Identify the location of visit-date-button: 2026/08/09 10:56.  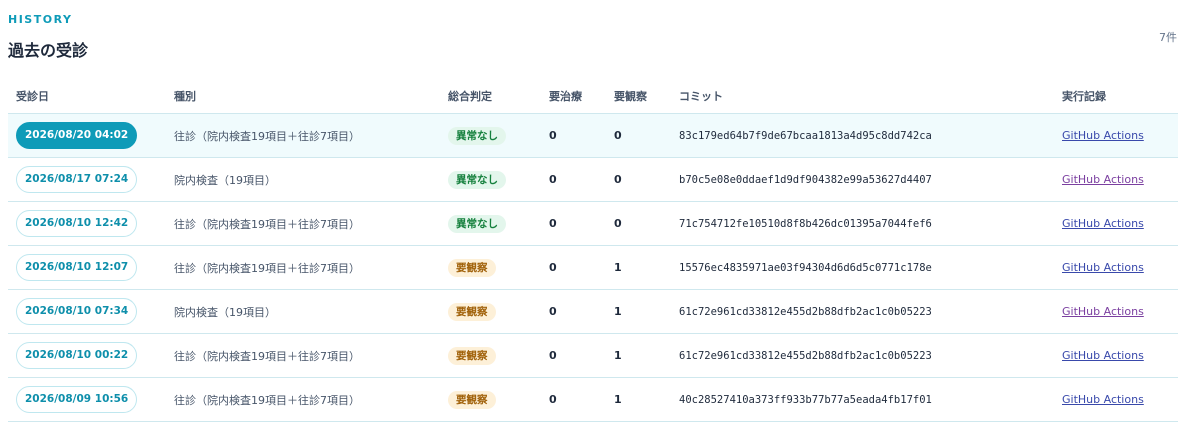
(77, 399).